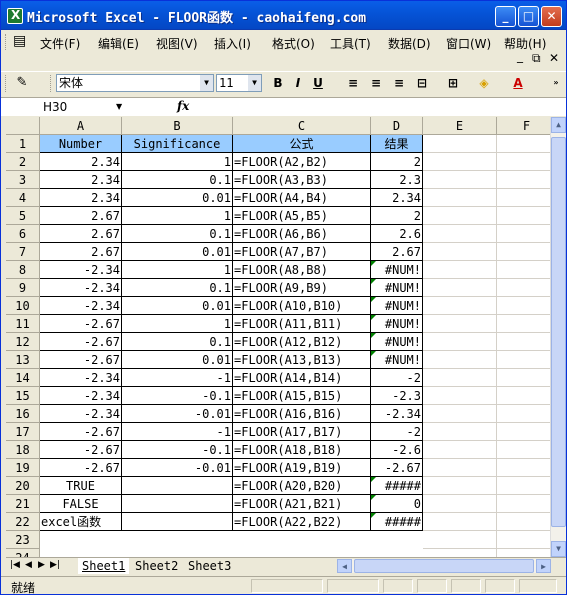 The height and width of the screenshot is (595, 567). What do you see at coordinates (177, 450) in the screenshot?
I see `table-cell: -0.1` at bounding box center [177, 450].